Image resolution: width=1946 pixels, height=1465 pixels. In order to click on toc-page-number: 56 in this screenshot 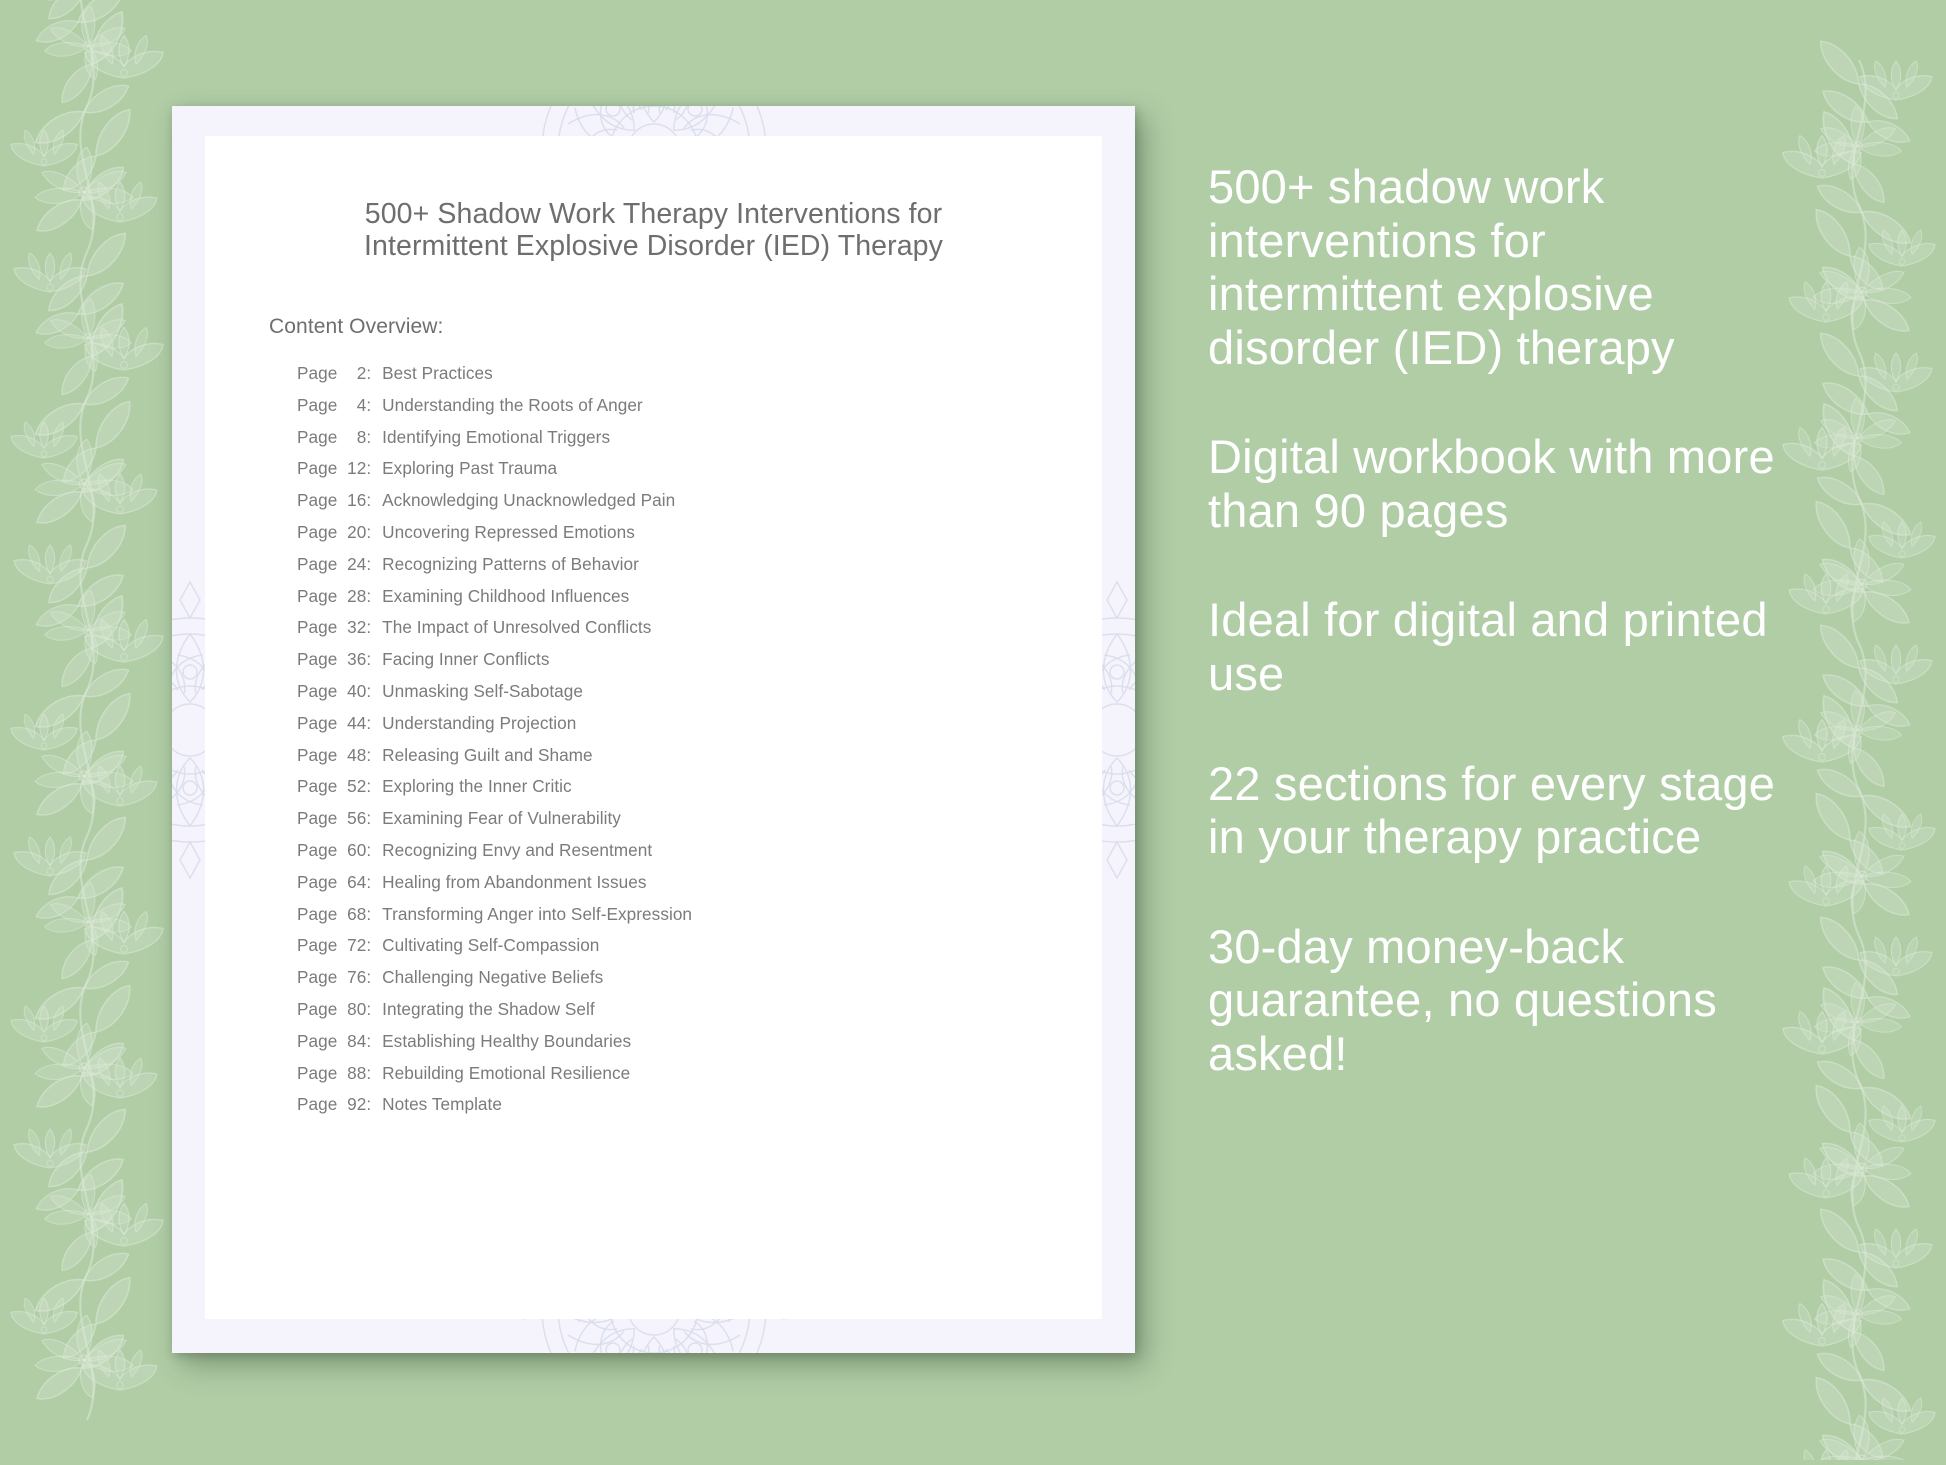, I will do `click(357, 818)`.